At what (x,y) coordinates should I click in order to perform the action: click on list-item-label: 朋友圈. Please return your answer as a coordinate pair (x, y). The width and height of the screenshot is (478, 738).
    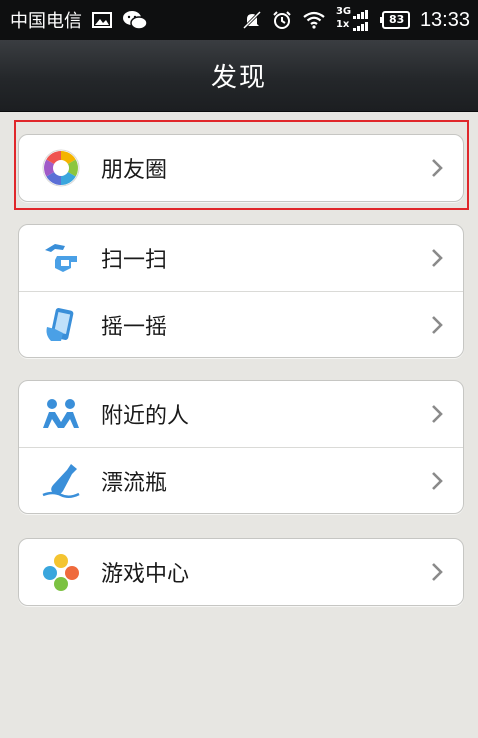
    Looking at the image, I should click on (134, 170).